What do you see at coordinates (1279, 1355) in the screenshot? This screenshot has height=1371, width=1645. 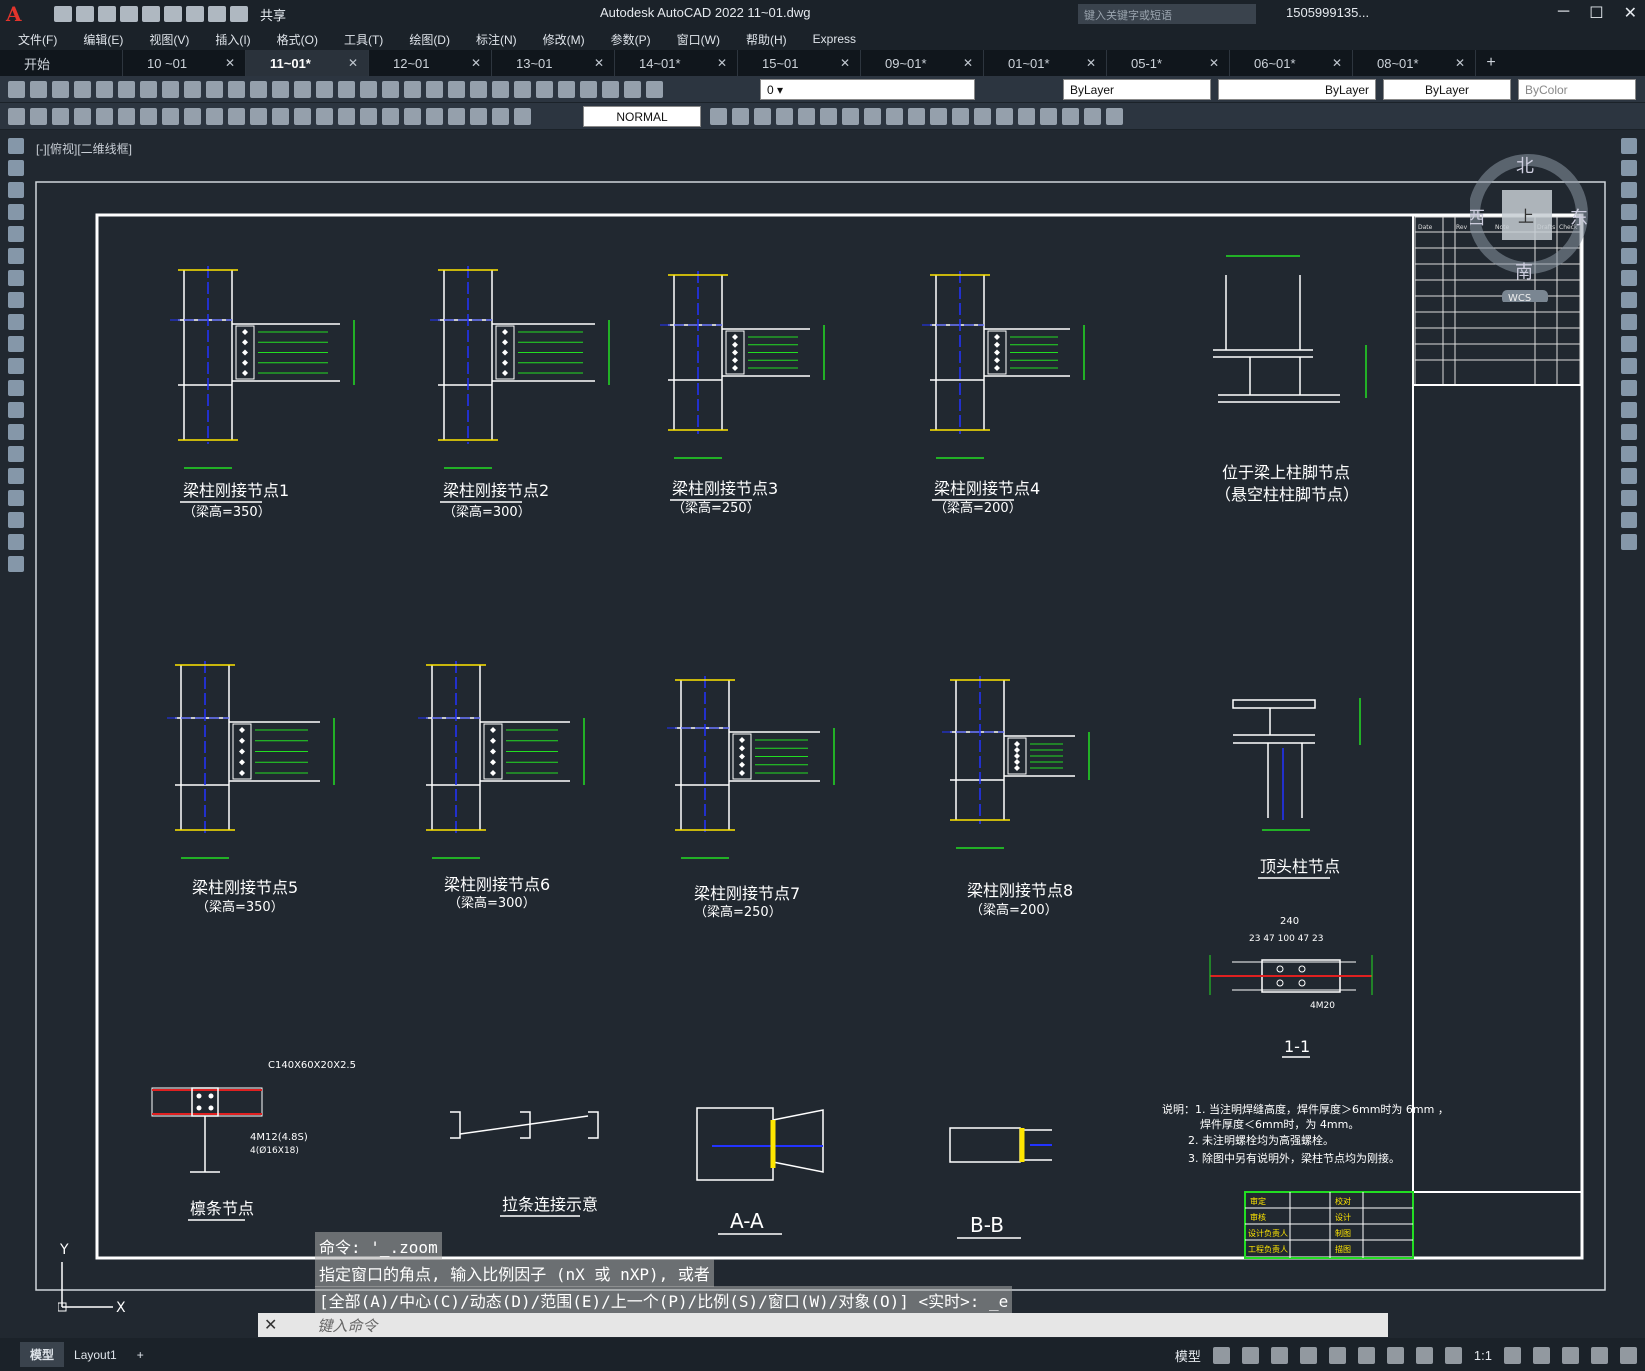 I see `ortho-icon` at bounding box center [1279, 1355].